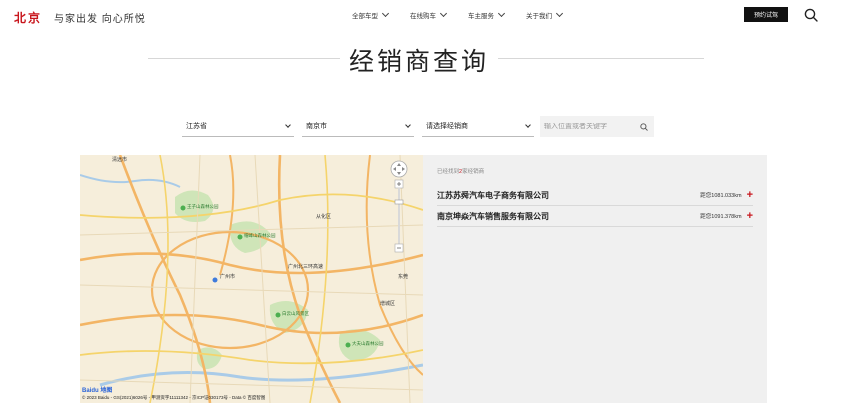  I want to click on map-label: 广州市, so click(228, 277).